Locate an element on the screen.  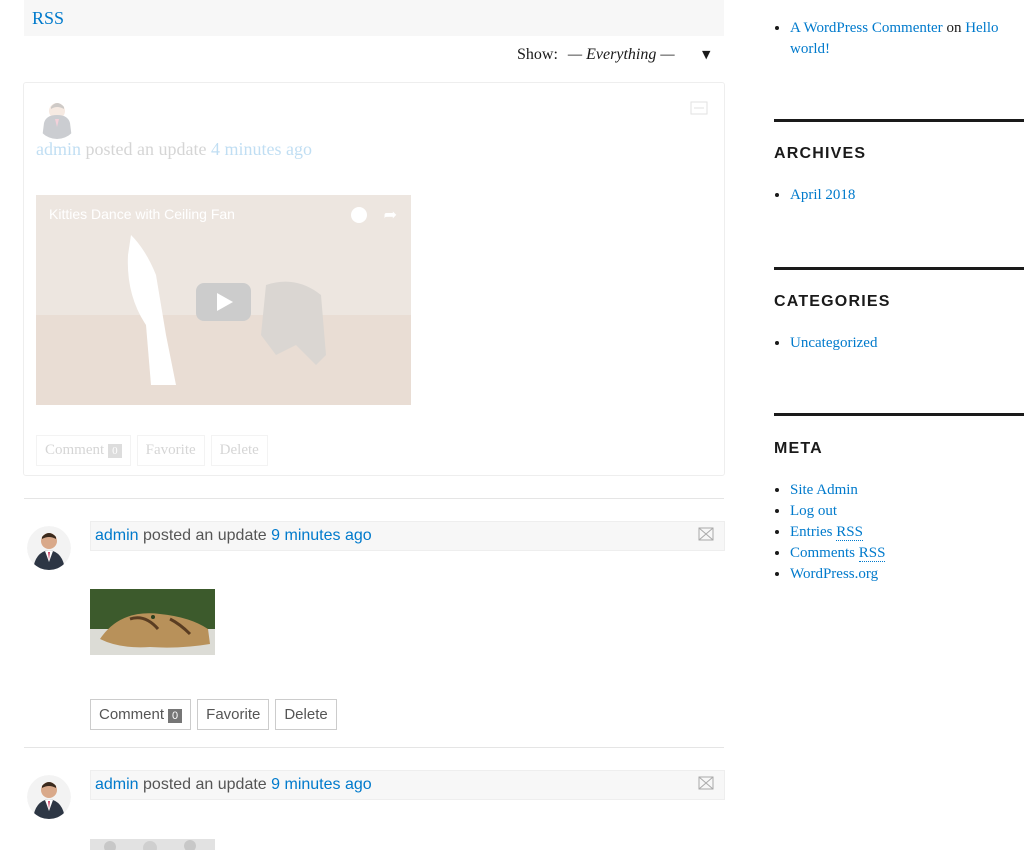
site-admin-link: Site Admin is located at coordinates (824, 490).